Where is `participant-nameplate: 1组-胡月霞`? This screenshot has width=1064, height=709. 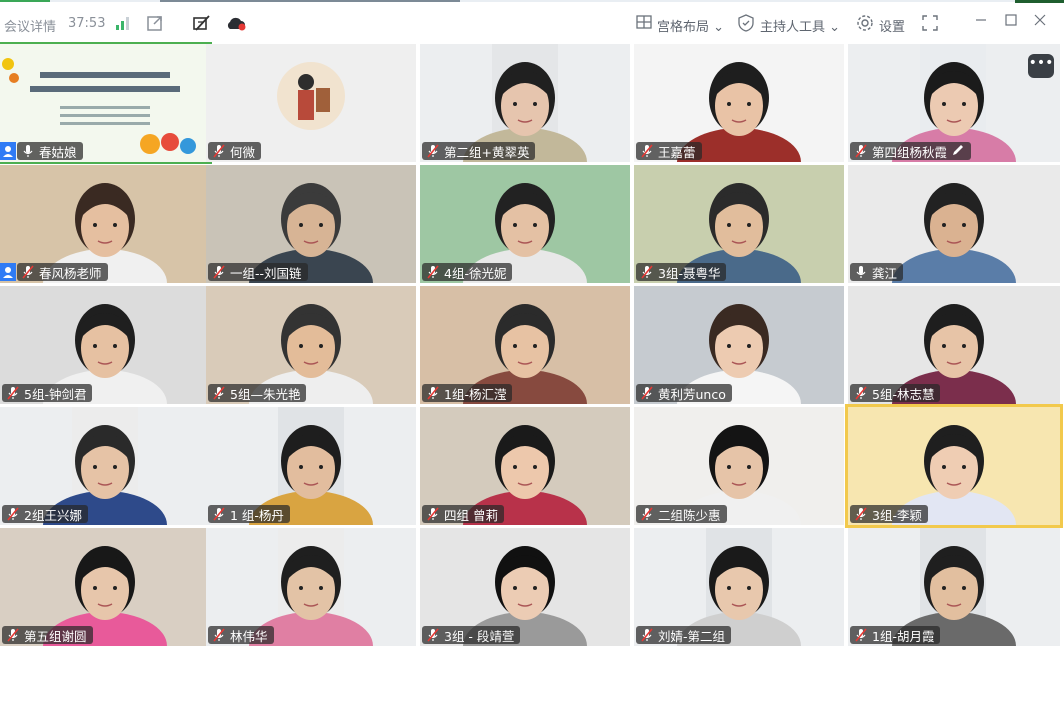
participant-nameplate: 1组-胡月霞 is located at coordinates (895, 635).